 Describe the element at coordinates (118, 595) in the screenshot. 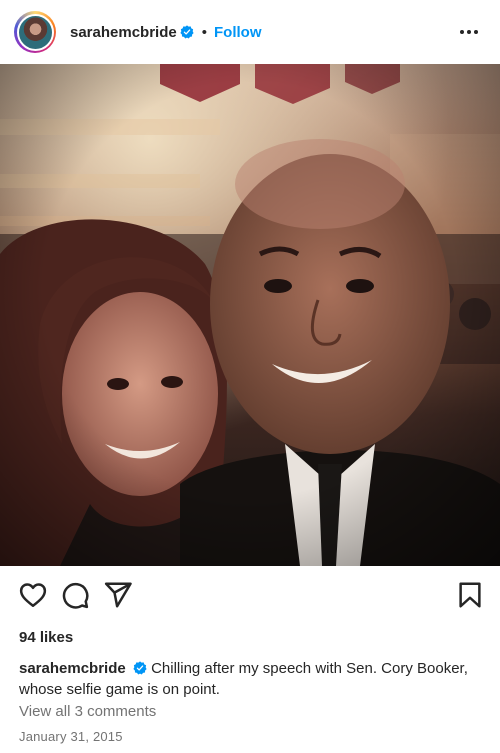

I see `share-icon` at that location.